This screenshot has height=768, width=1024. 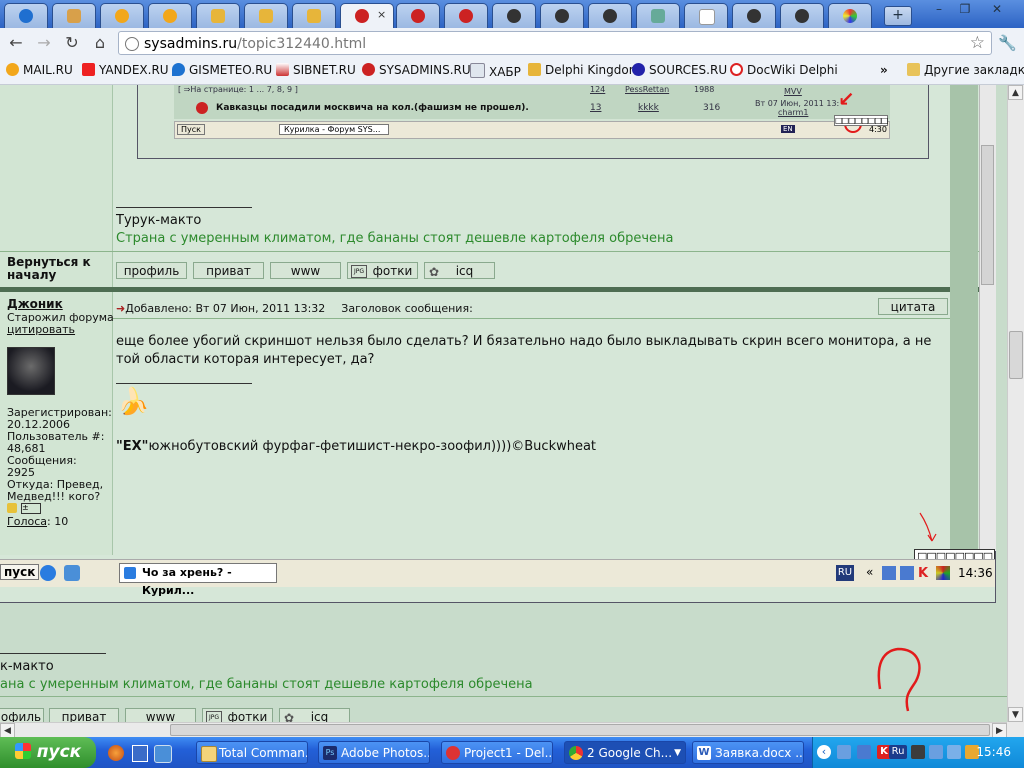 I want to click on bookmark-docwiki: DocWiki Delphi, so click(x=784, y=71).